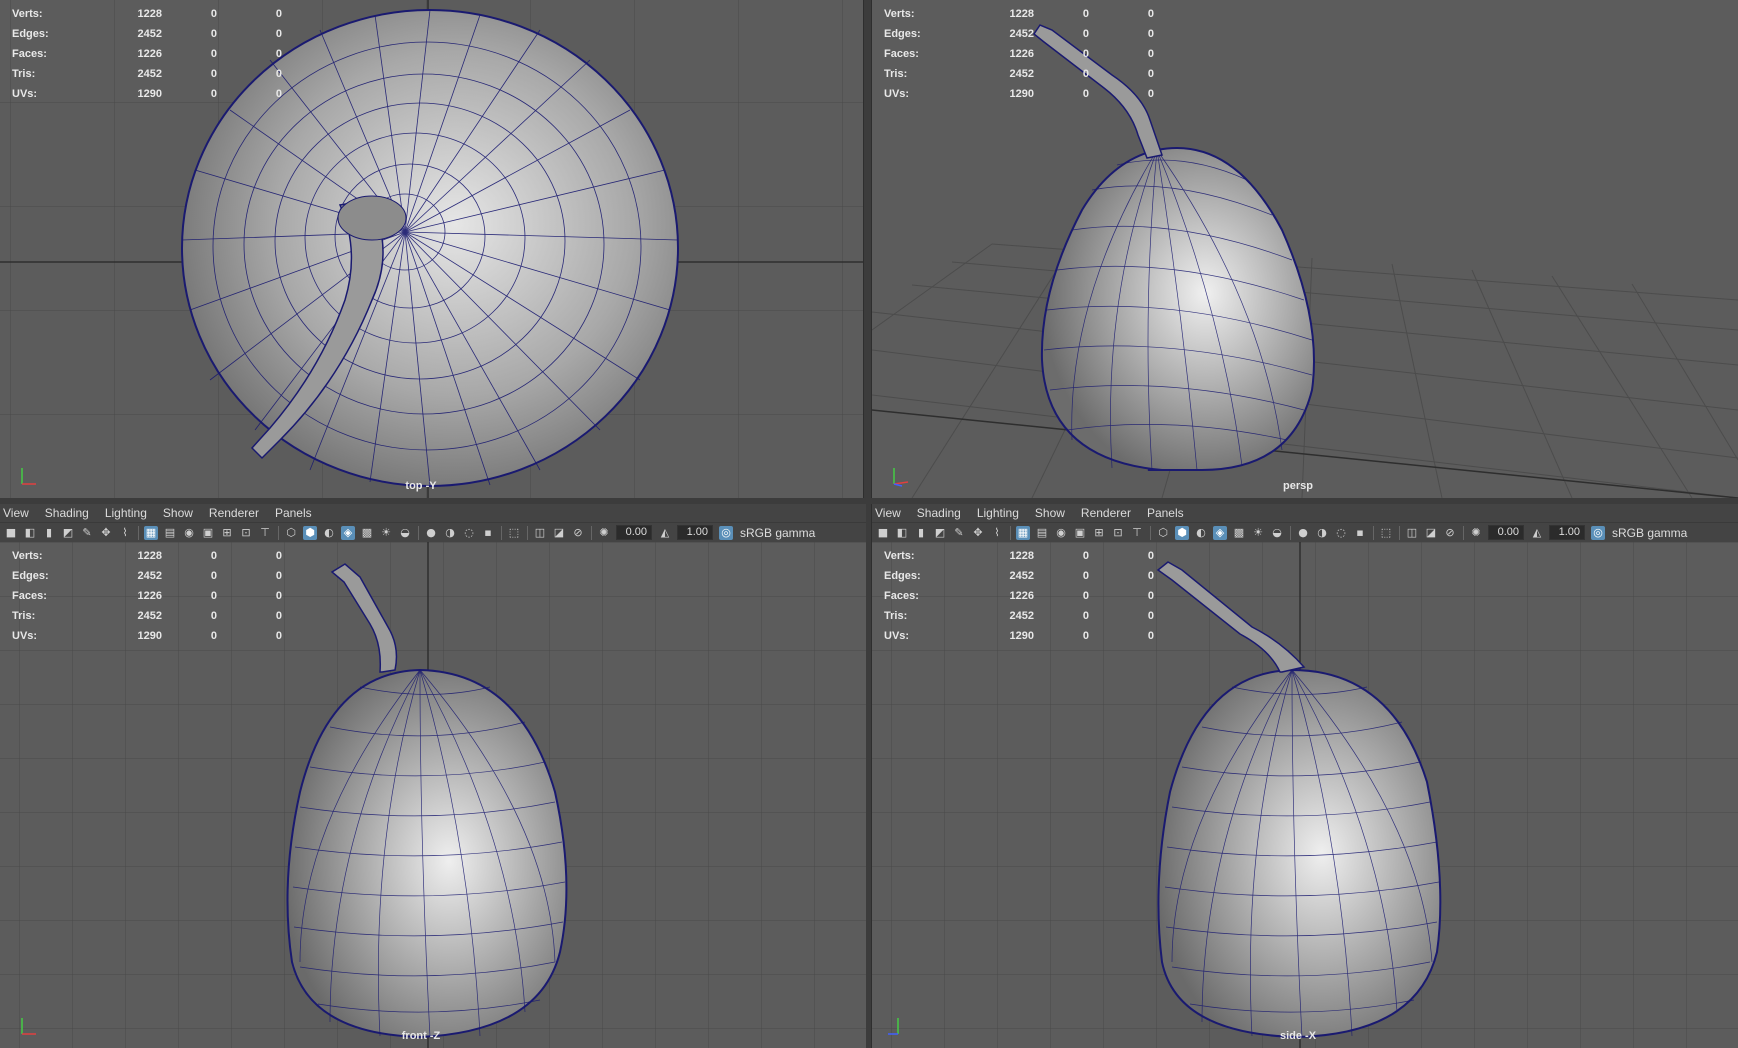 The height and width of the screenshot is (1048, 1738). Describe the element at coordinates (1021, 616) in the screenshot. I see `stat-value: 2452` at that location.